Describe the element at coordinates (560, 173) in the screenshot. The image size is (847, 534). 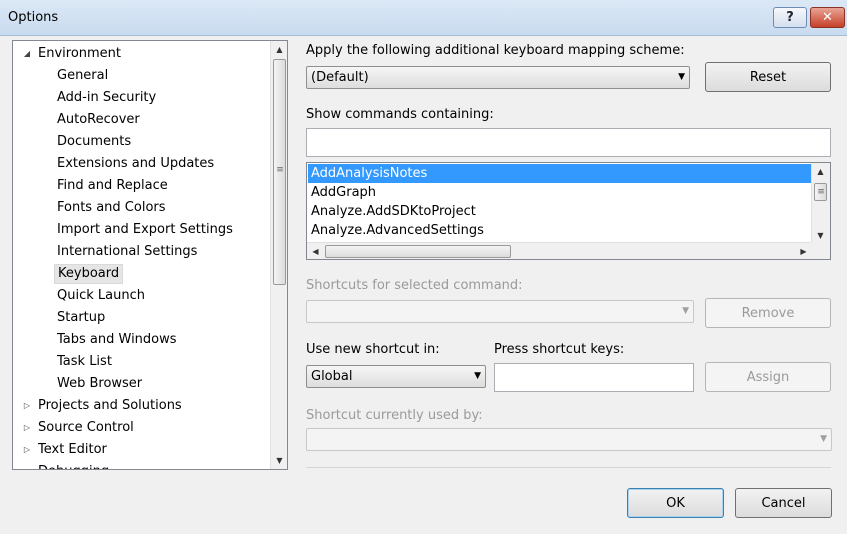
I see `command-list-item: AddAnalysisNotes` at that location.